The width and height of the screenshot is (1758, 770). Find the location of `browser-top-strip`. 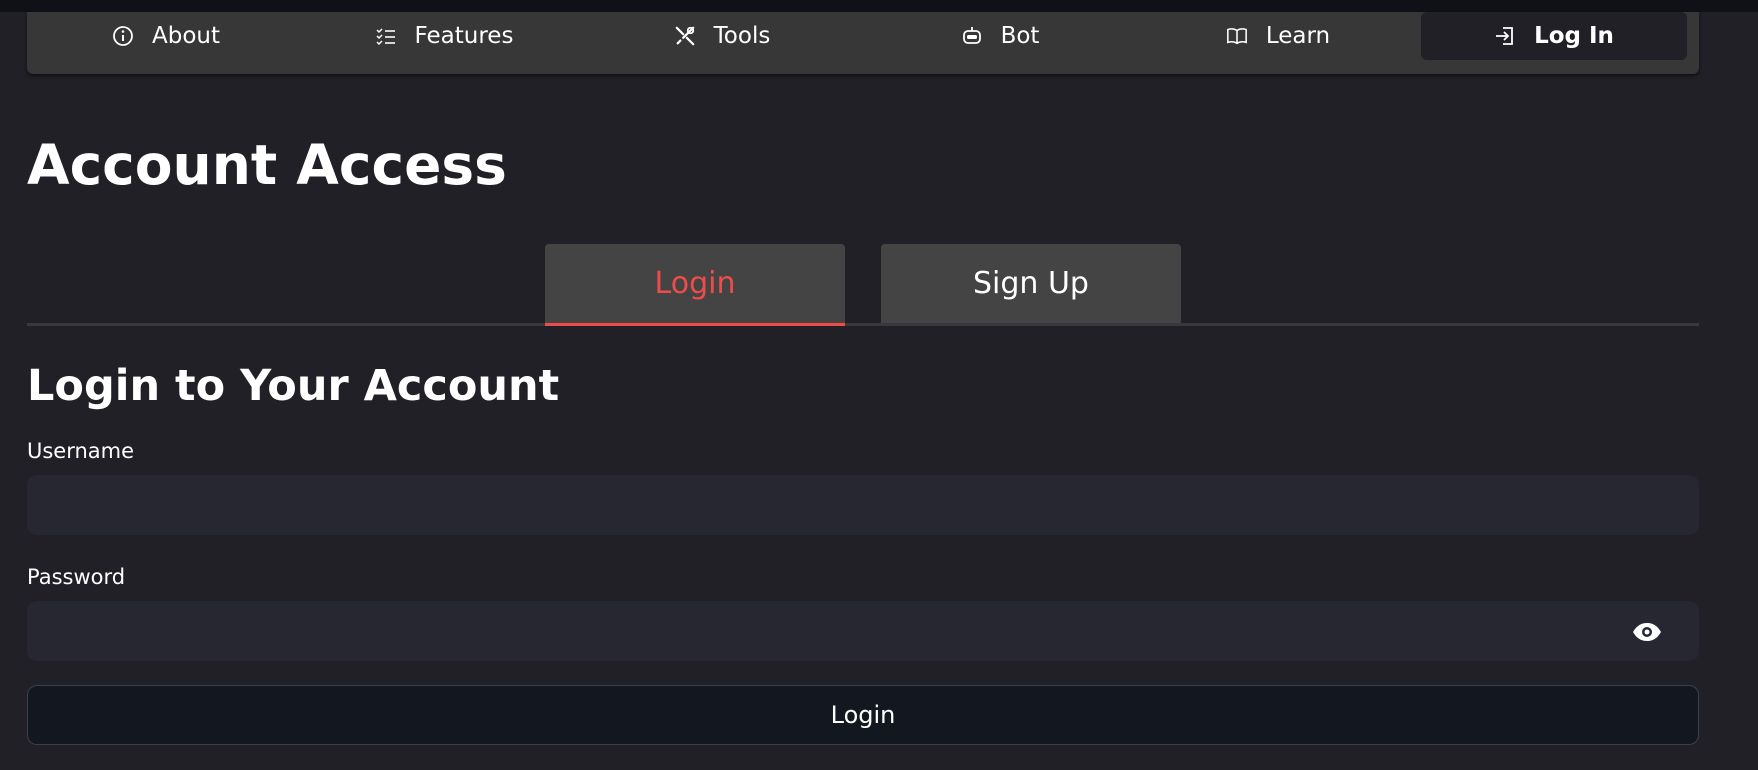

browser-top-strip is located at coordinates (879, 6).